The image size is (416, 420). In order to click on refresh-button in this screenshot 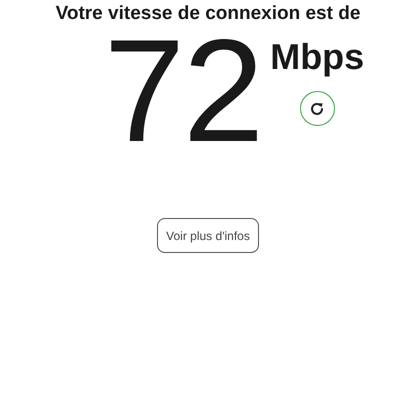, I will do `click(317, 108)`.